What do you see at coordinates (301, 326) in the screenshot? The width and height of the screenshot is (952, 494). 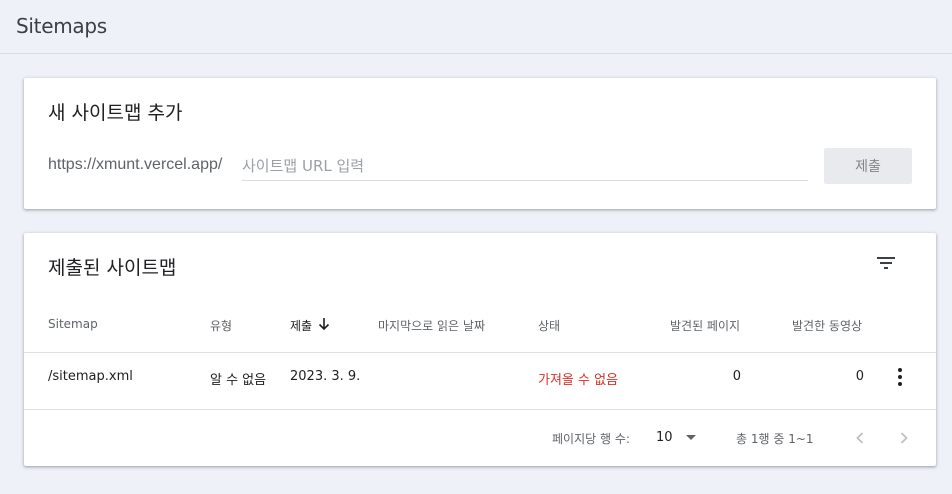 I see `column-header-submitted-label: 제출` at bounding box center [301, 326].